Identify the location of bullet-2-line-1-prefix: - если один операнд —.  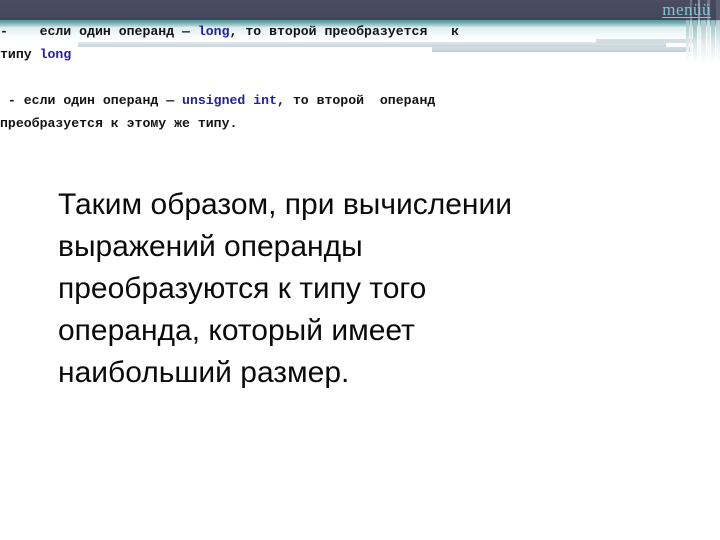
(91, 100).